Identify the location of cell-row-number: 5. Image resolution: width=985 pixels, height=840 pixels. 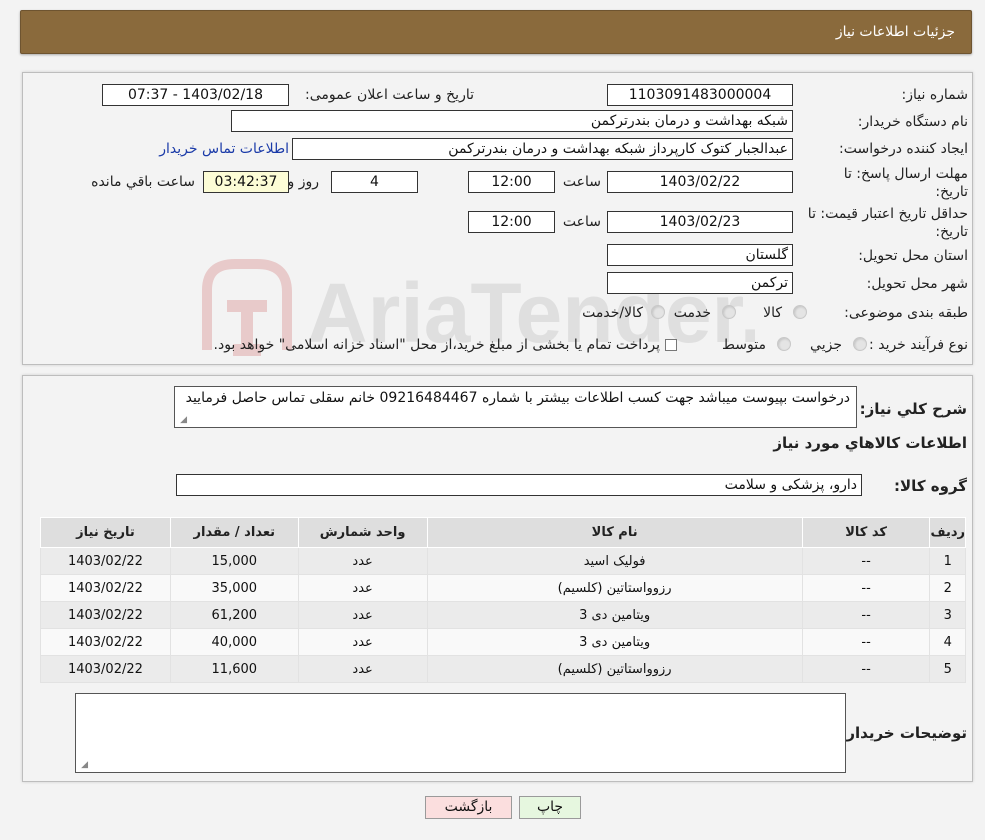
(947, 669).